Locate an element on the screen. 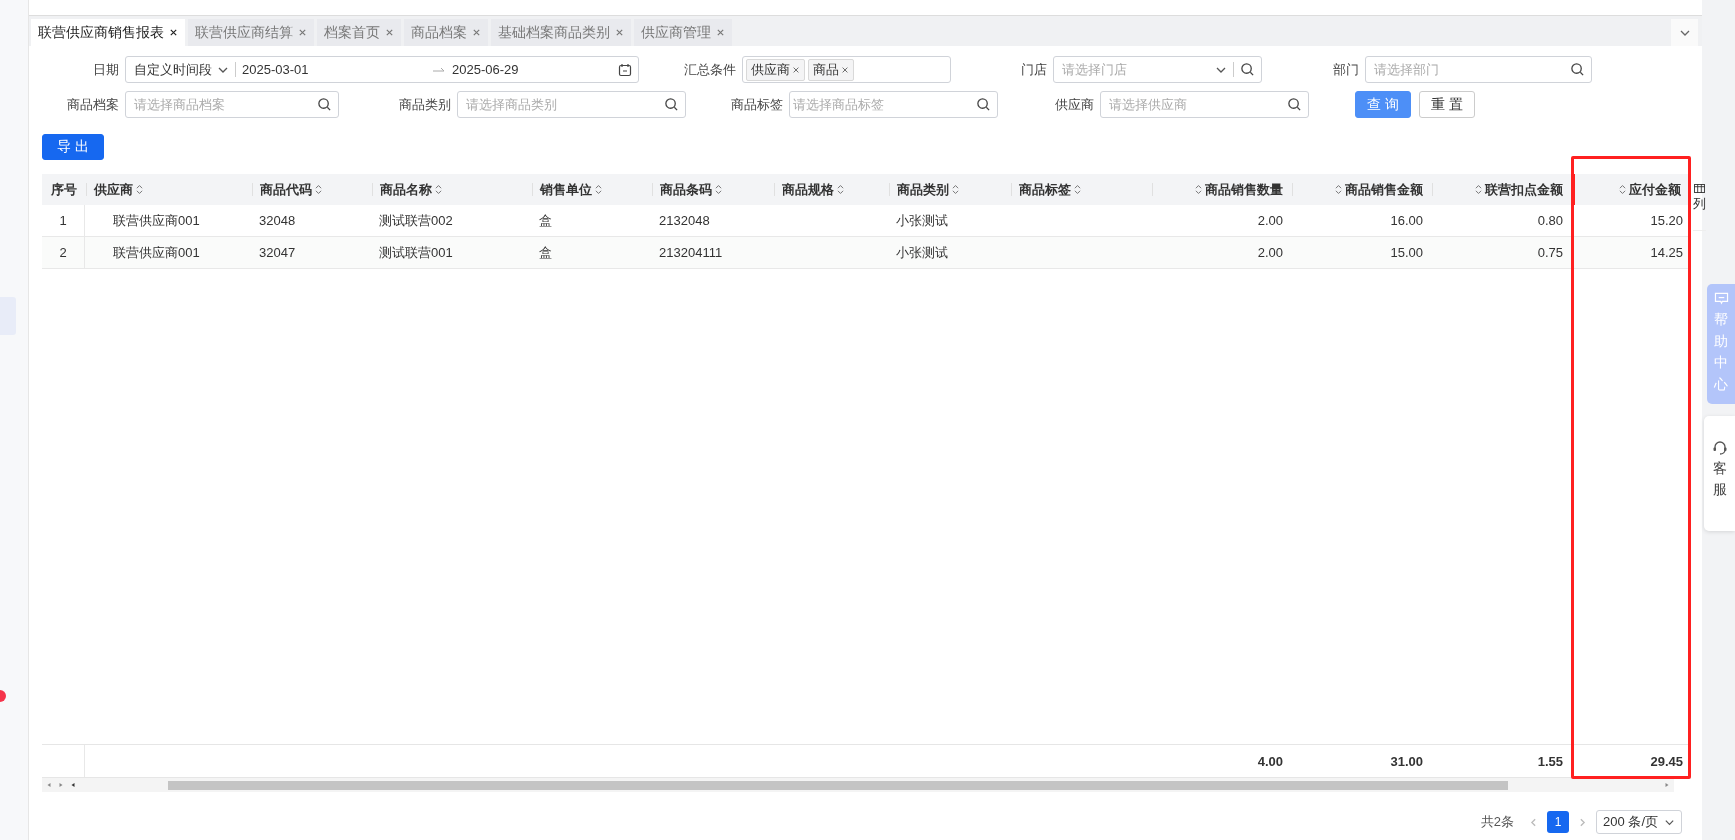 The height and width of the screenshot is (840, 1735). table-cell: 1 is located at coordinates (63, 220).